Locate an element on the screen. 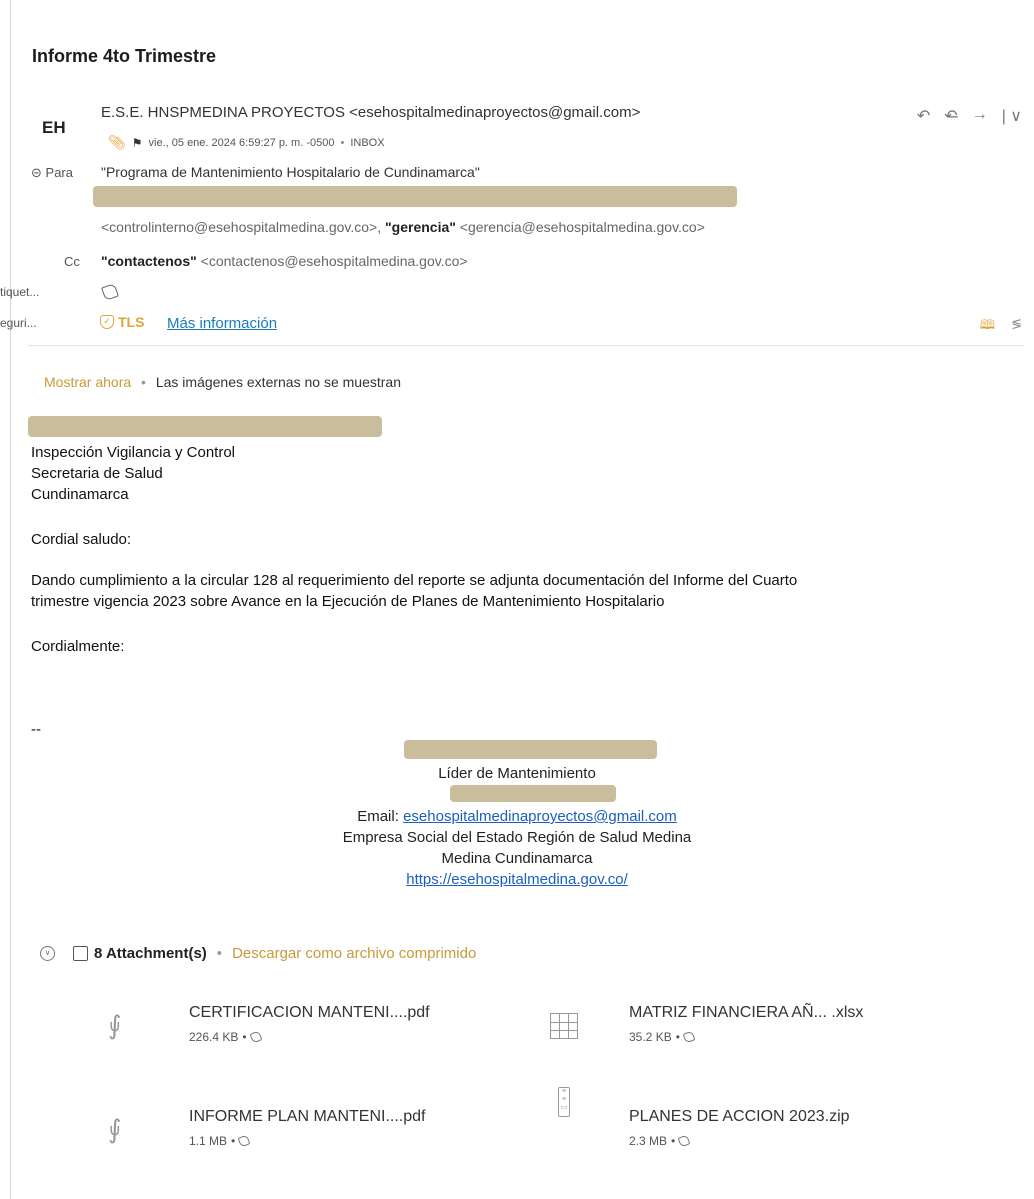 This screenshot has width=1034, height=1199. body-line-secretaria: Secretaria de Salud is located at coordinates (97, 473).